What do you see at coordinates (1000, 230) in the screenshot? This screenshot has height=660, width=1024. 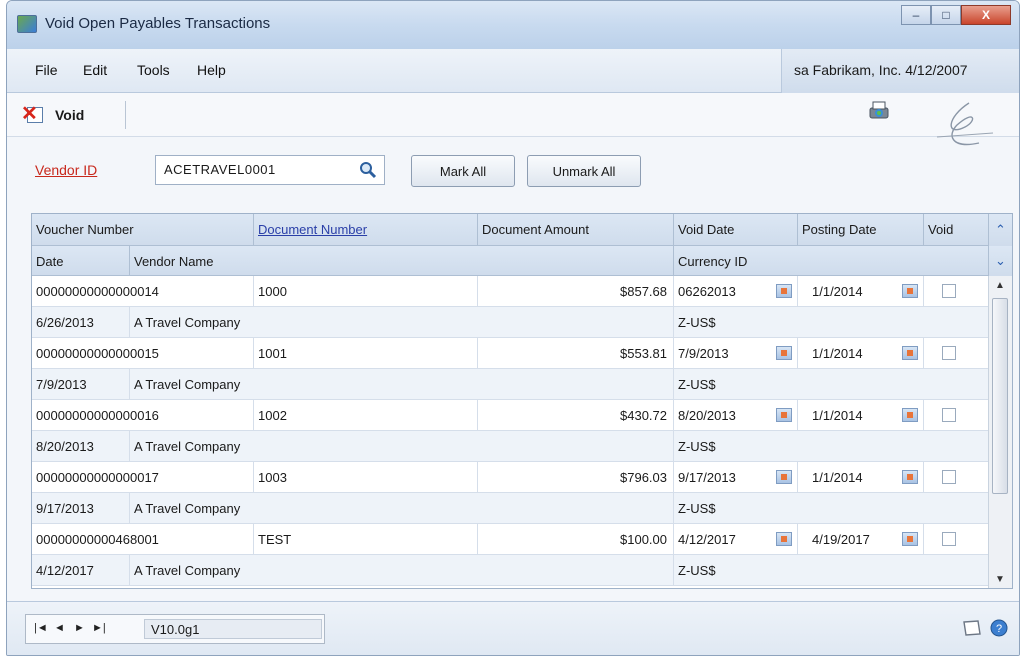 I see `collapse-rows-icon: ⌃` at bounding box center [1000, 230].